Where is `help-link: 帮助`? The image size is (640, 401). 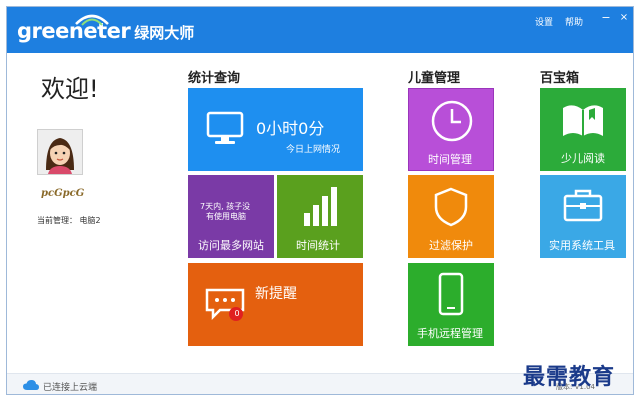 help-link: 帮助 is located at coordinates (574, 21).